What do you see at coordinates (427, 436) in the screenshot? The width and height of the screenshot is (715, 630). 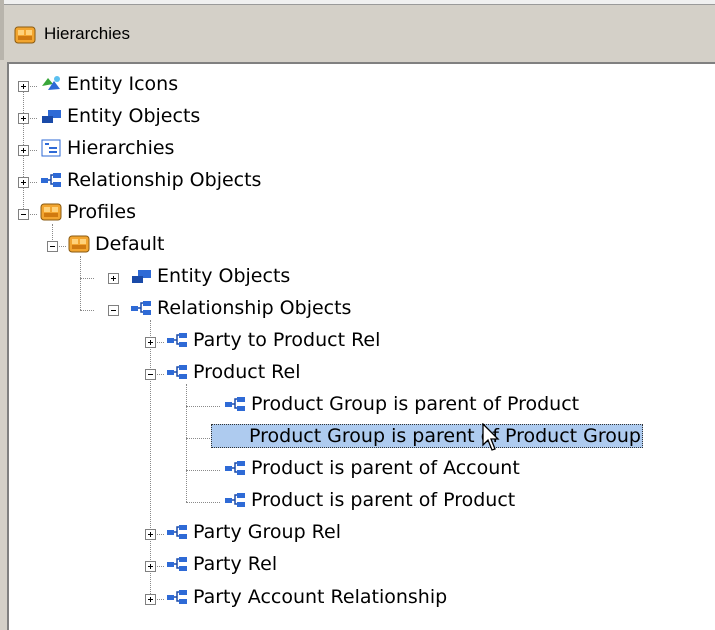 I see `selected-tree-node-label: Product Group is parent of Product Group` at bounding box center [427, 436].